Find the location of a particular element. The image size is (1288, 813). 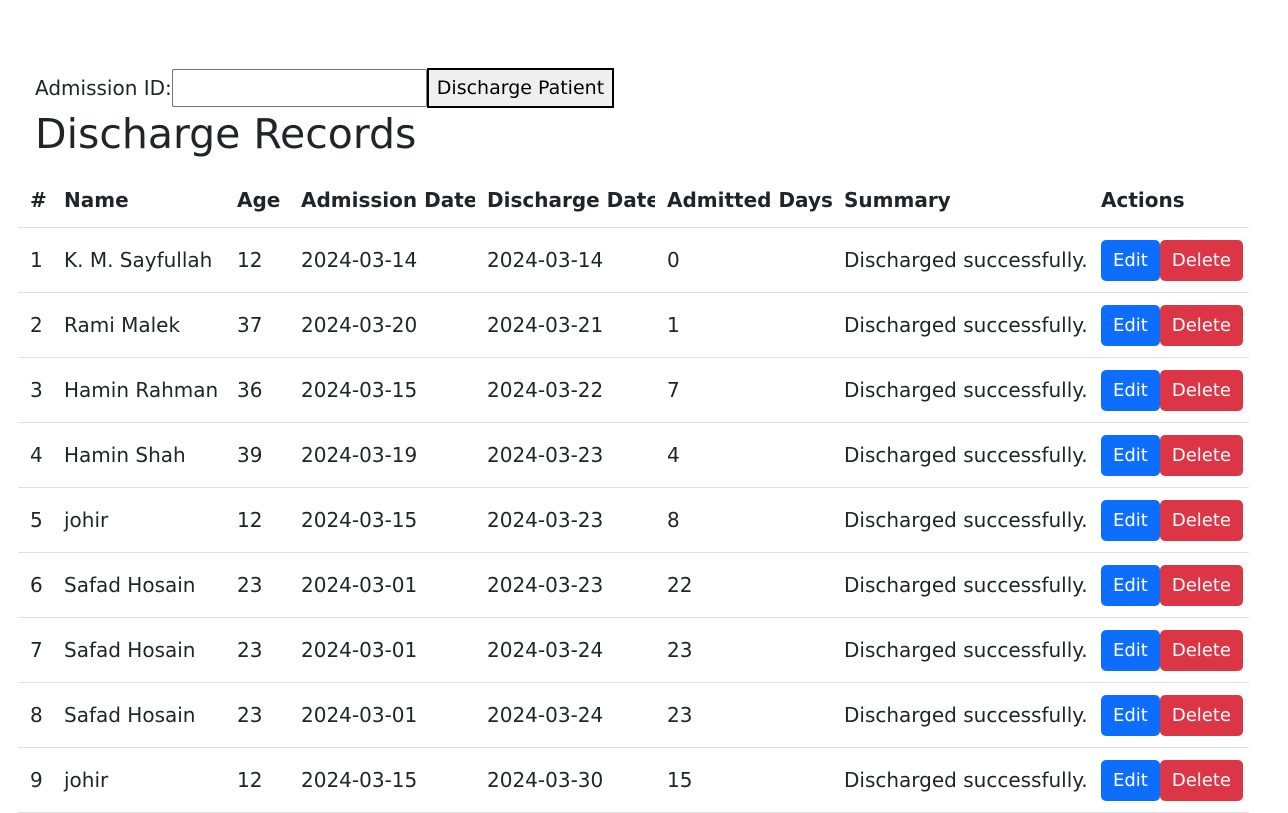

admission-id-input is located at coordinates (299, 88).